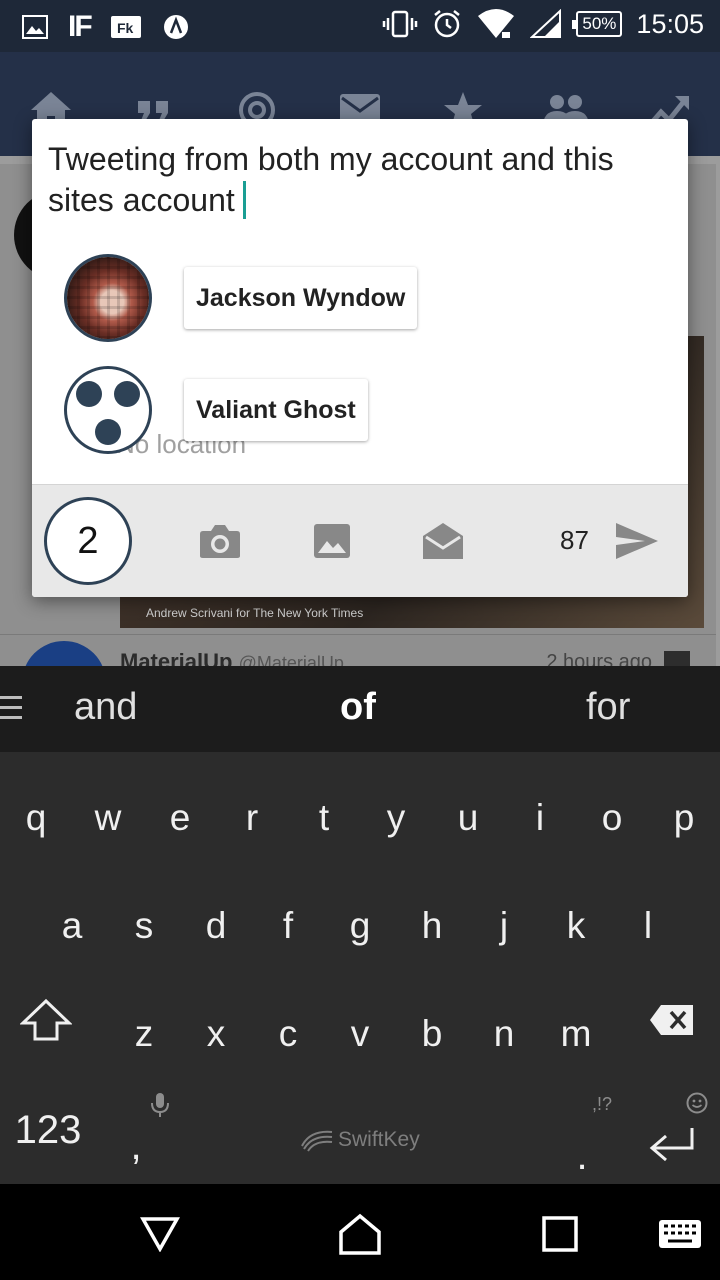 The height and width of the screenshot is (1280, 720). What do you see at coordinates (648, 926) in the screenshot?
I see `key-l: l` at bounding box center [648, 926].